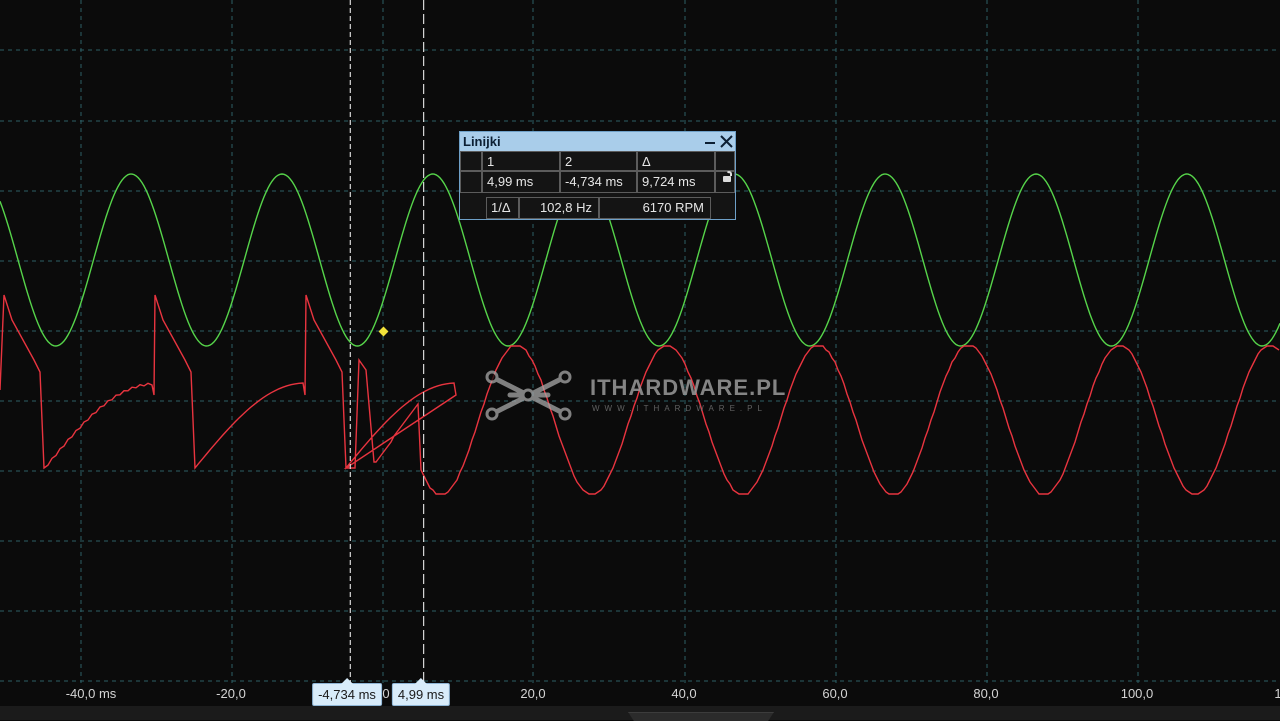 This screenshot has width=1280, height=721. What do you see at coordinates (533, 693) in the screenshot?
I see `x-tick-label: 20,0` at bounding box center [533, 693].